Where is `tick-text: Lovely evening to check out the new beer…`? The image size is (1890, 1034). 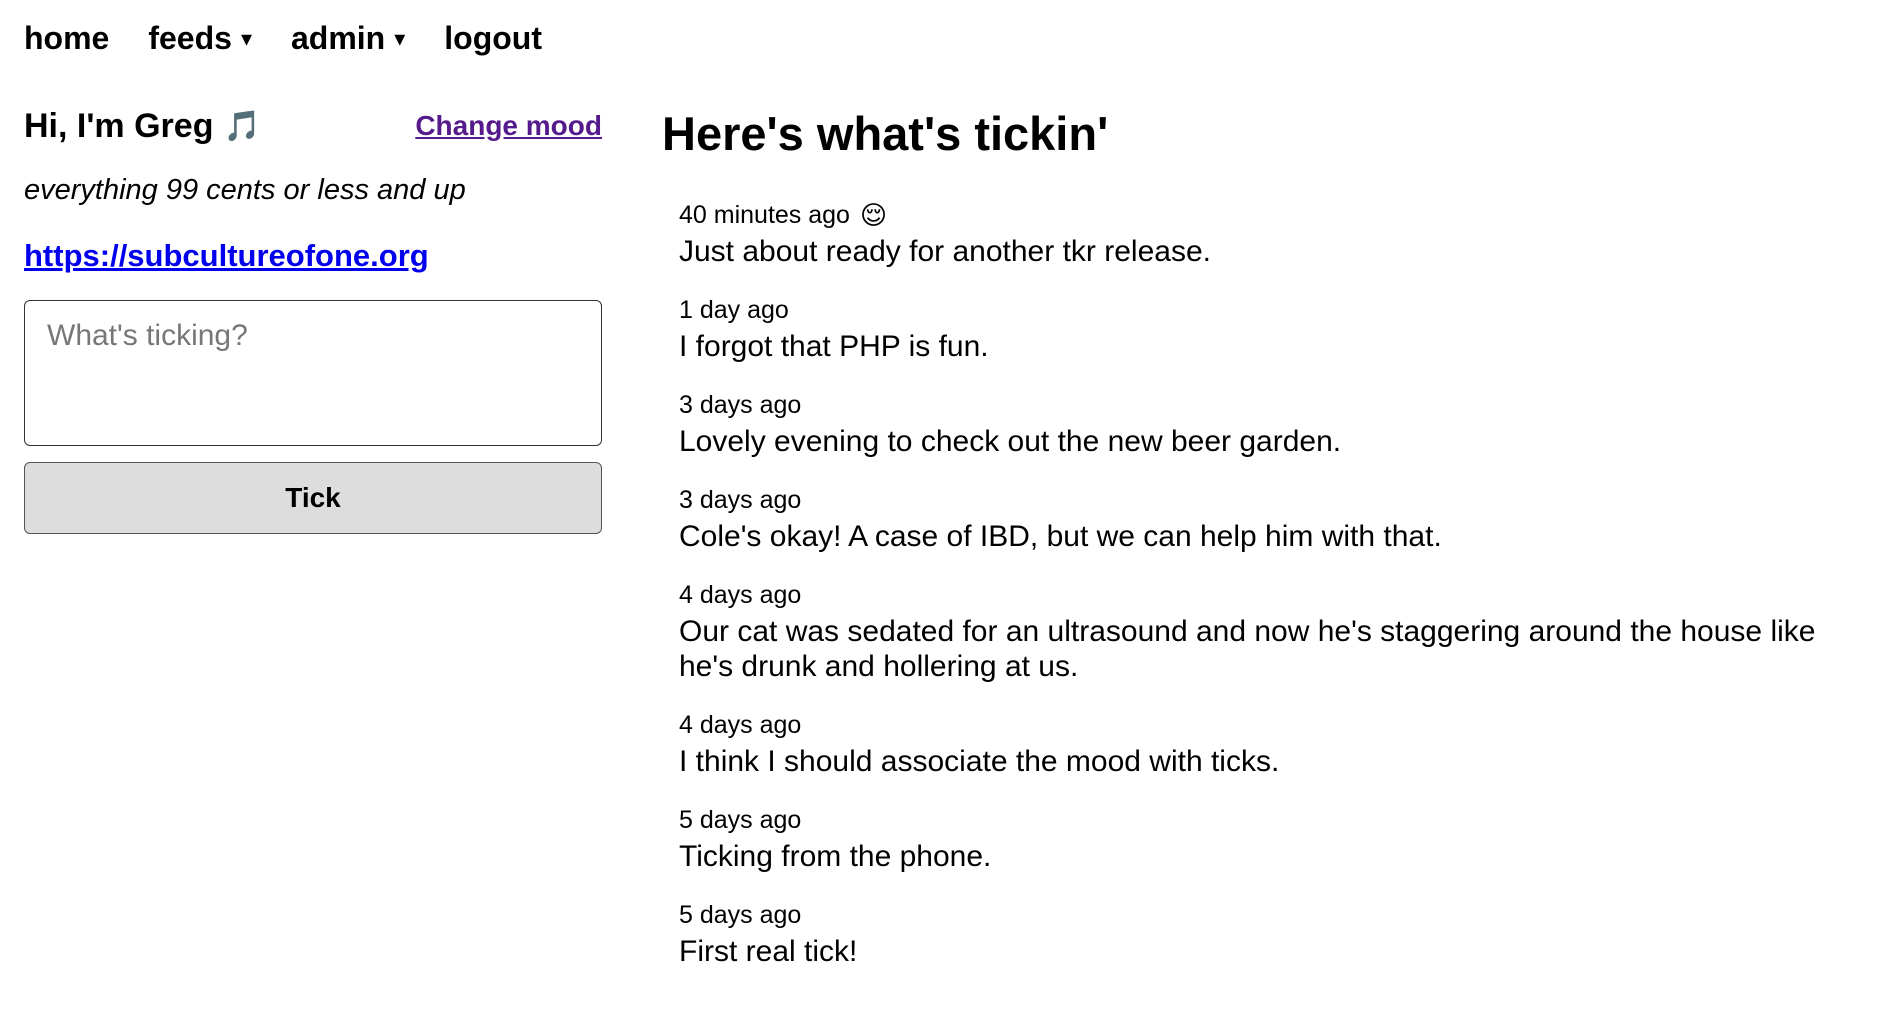 tick-text: Lovely evening to check out the new beer… is located at coordinates (1010, 441).